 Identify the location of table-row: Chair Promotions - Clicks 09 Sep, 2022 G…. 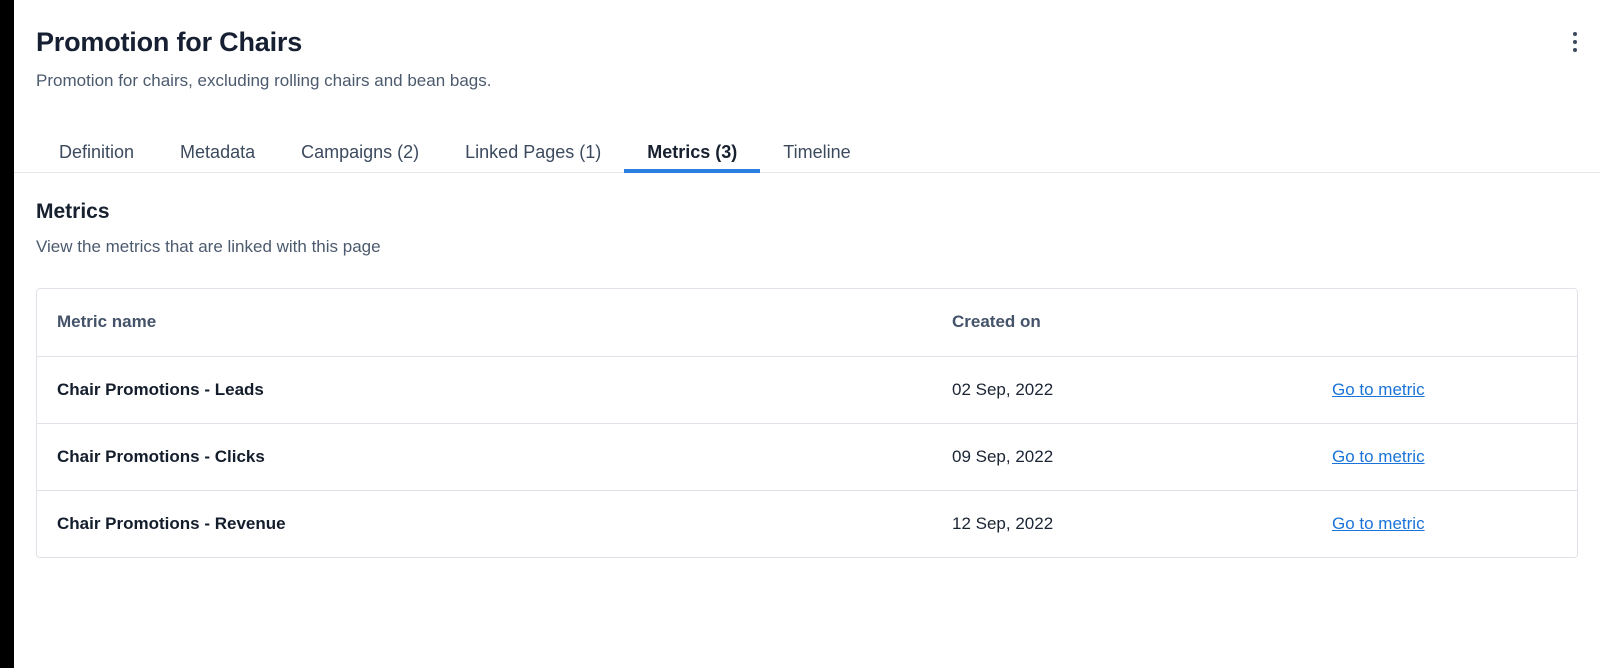
(807, 456).